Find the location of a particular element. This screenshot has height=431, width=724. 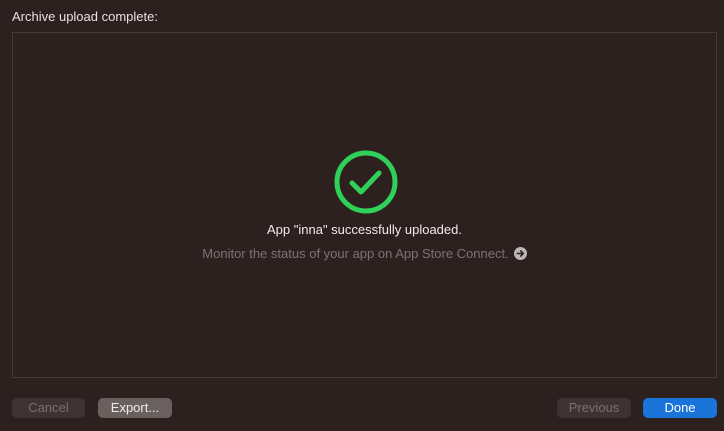

checkmark-circle-icon is located at coordinates (366, 182).